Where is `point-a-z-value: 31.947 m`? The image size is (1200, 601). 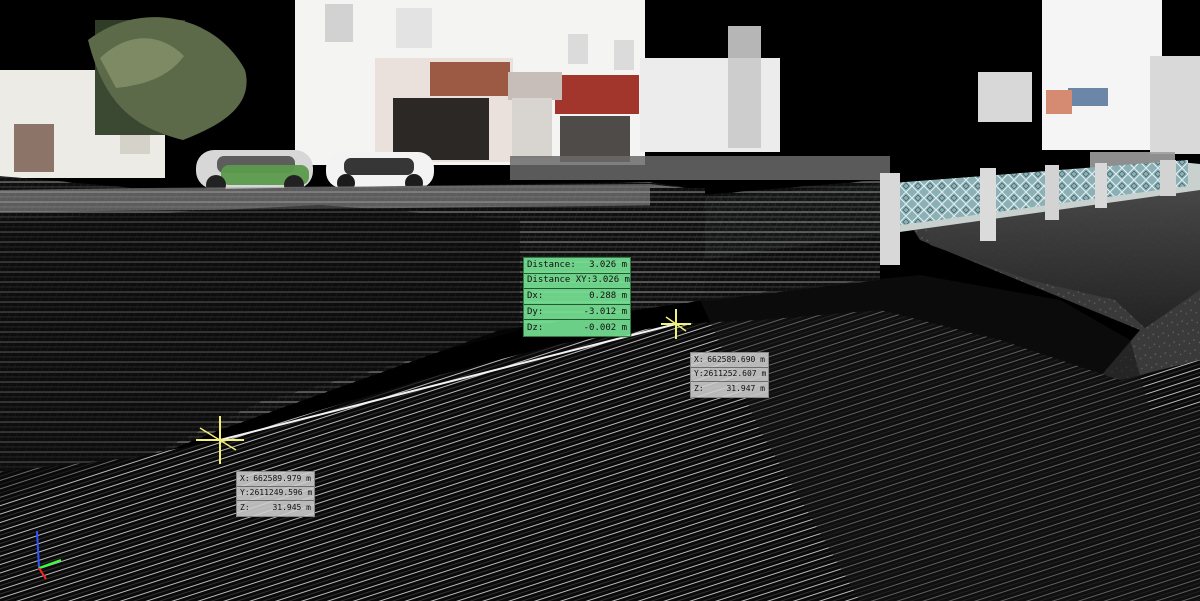
point-a-z-value: 31.947 m is located at coordinates (745, 389).